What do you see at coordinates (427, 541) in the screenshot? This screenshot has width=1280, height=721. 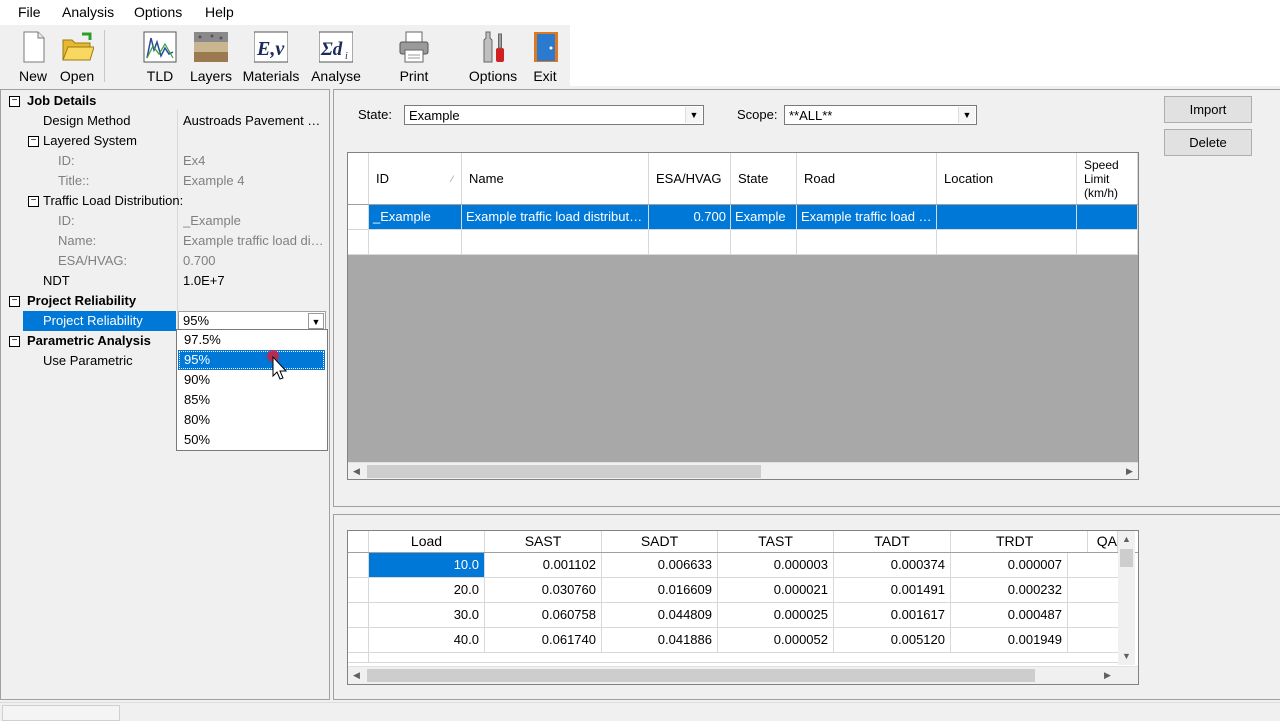 I see `column-header-load: Load` at bounding box center [427, 541].